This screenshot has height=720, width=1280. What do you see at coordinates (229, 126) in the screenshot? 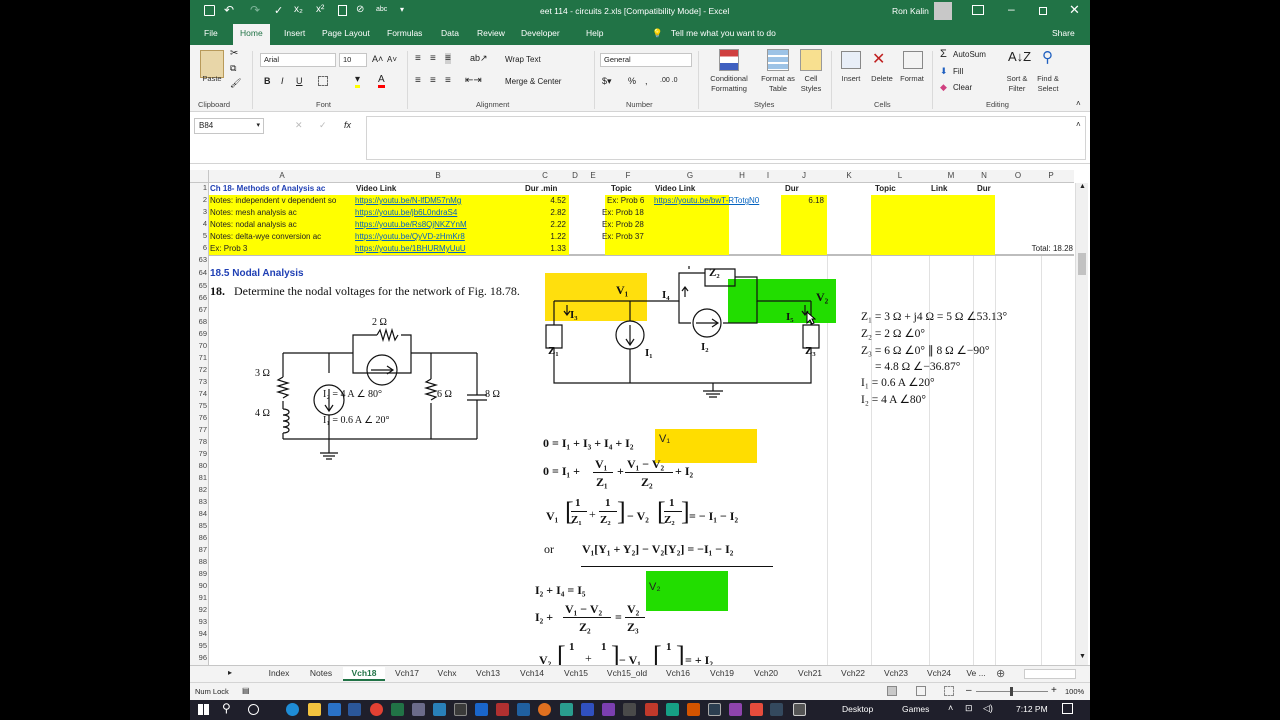
I see `name-box: B84 ▾` at bounding box center [229, 126].